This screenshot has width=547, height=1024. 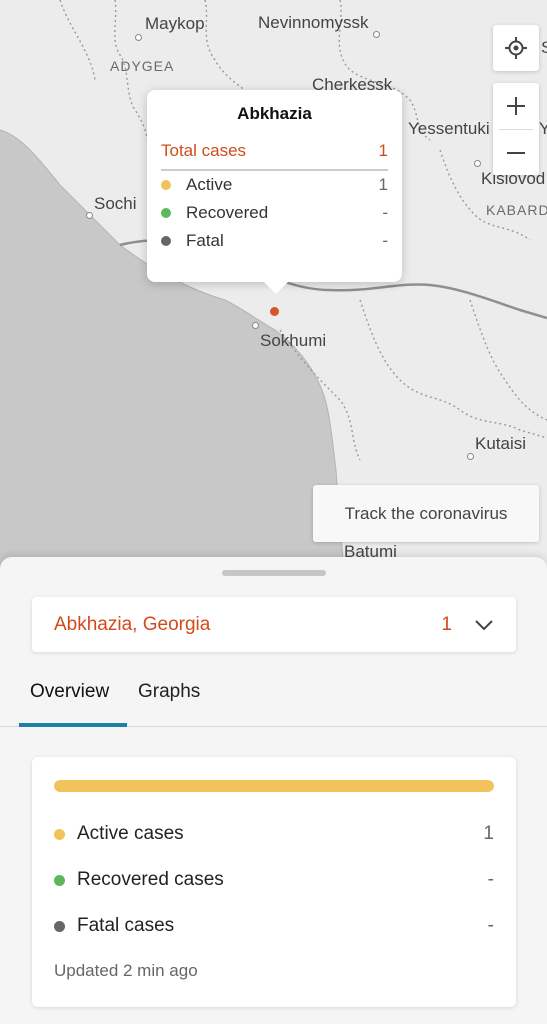 What do you see at coordinates (273, 697) in the screenshot?
I see `tab-bar: Overview Graphs` at bounding box center [273, 697].